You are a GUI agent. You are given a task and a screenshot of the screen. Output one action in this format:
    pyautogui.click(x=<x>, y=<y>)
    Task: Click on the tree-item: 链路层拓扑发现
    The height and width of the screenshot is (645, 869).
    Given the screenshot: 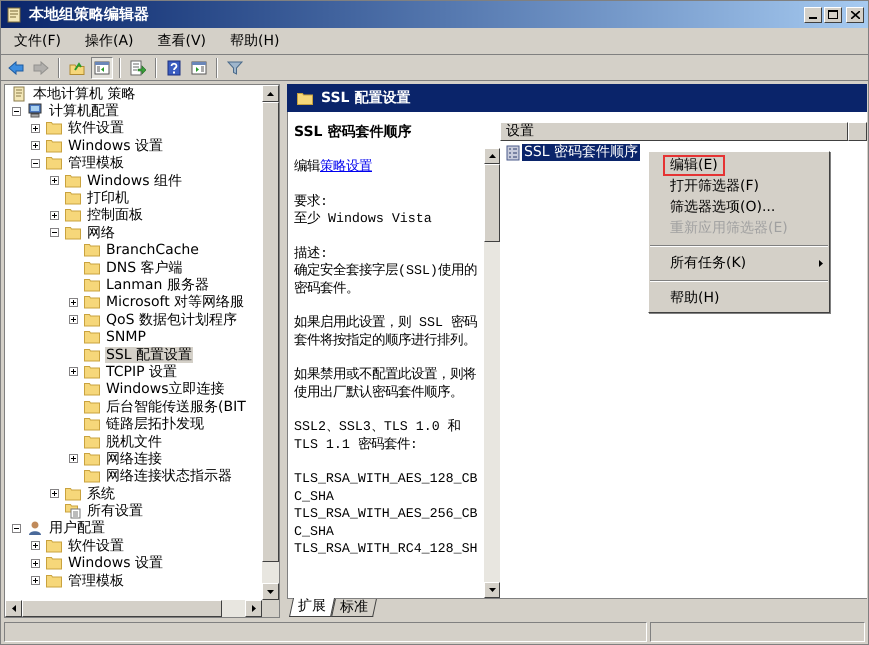 What is the action you would take?
    pyautogui.click(x=155, y=424)
    